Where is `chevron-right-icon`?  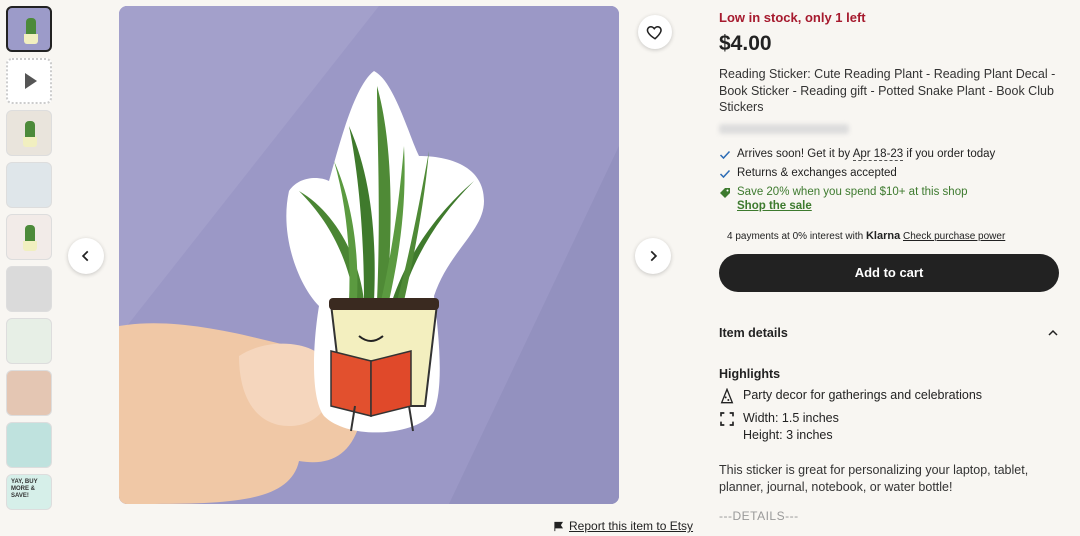
chevron-right-icon is located at coordinates (654, 256).